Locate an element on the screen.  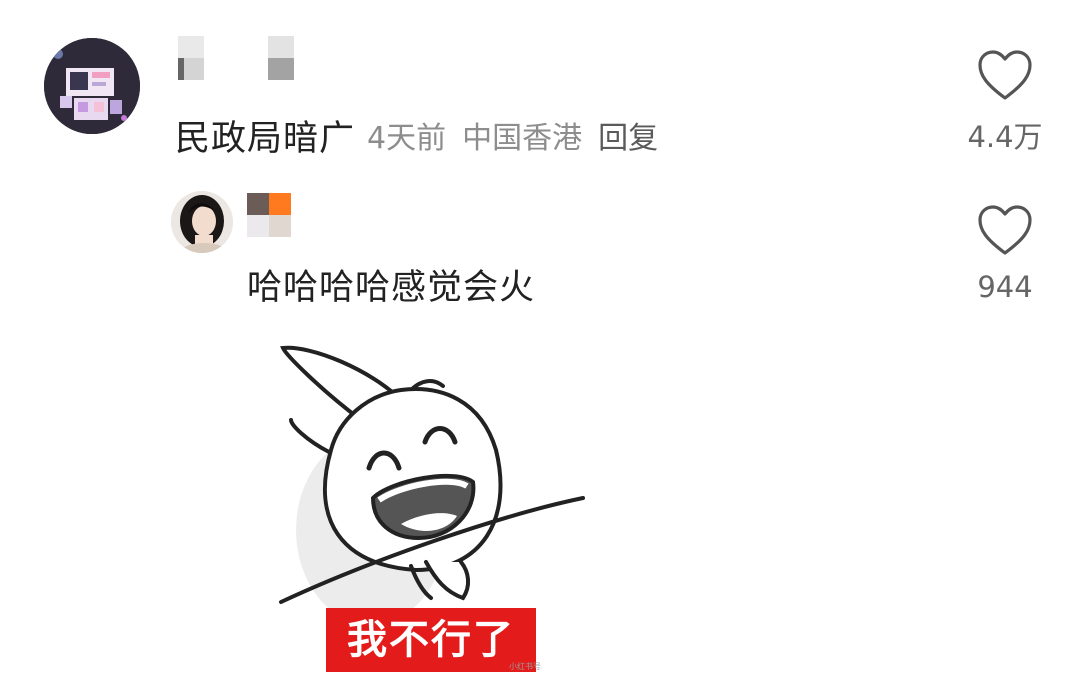
sticker-watermark: 小红书号 is located at coordinates (525, 666).